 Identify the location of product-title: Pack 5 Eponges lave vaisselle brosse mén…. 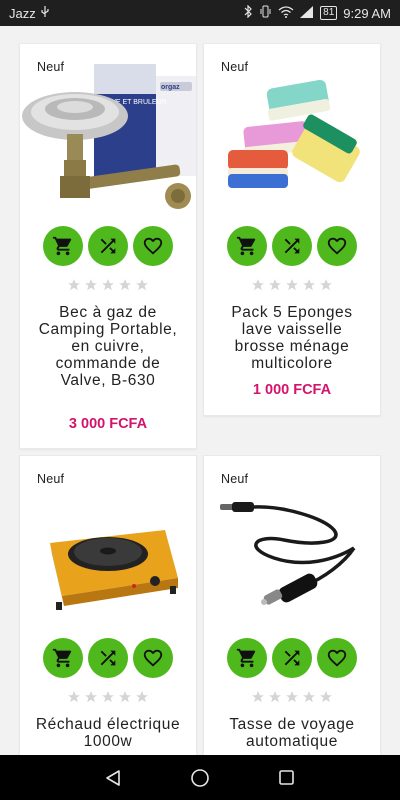
(292, 338).